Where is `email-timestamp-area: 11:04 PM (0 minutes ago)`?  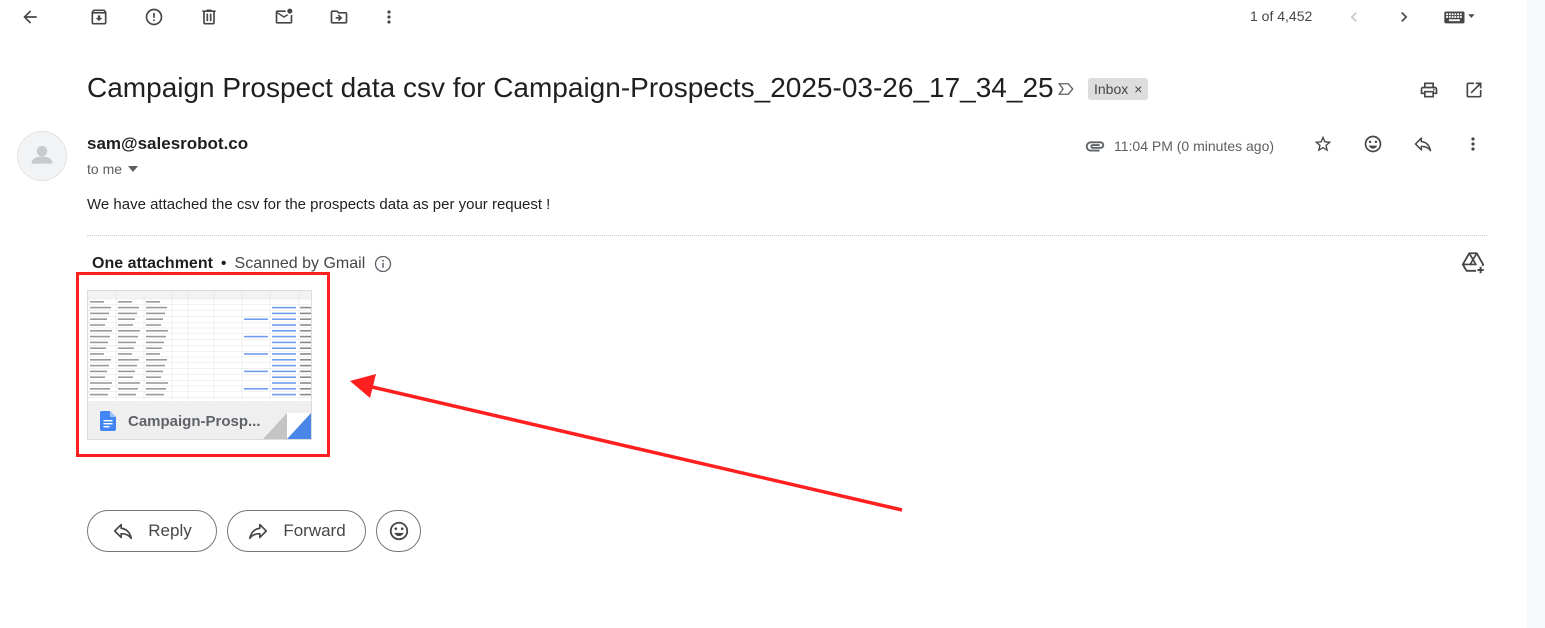 email-timestamp-area: 11:04 PM (0 minutes ago) is located at coordinates (1179, 146).